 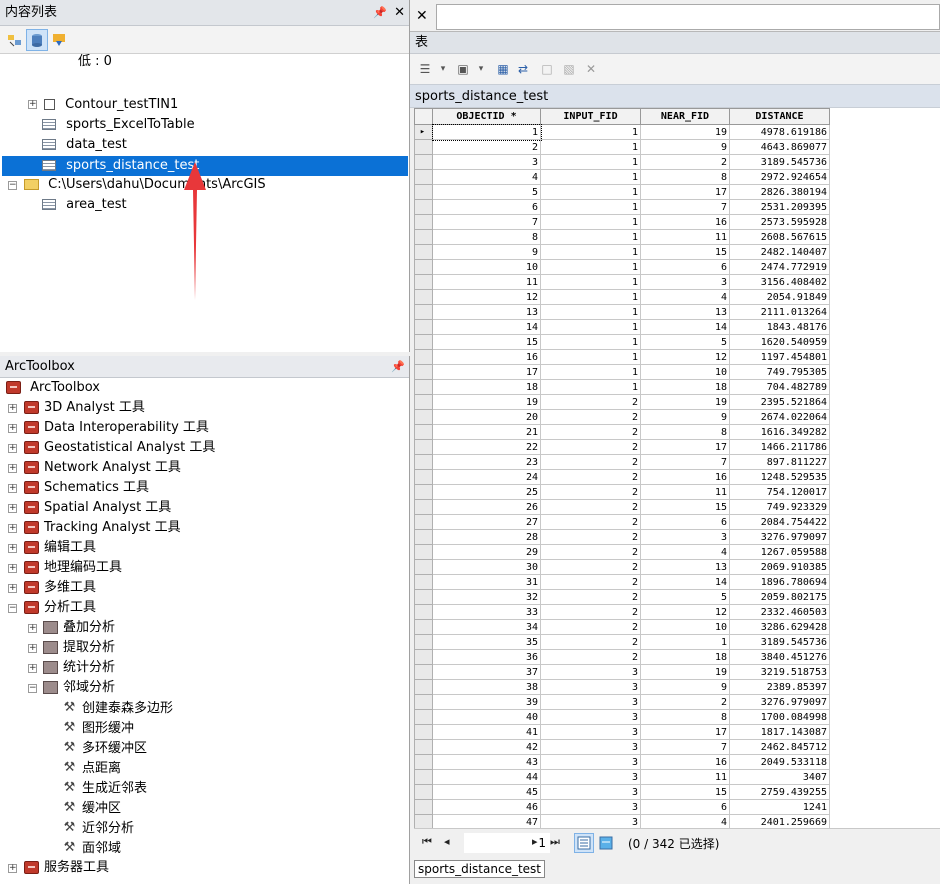 I want to click on toolbox-item: Geostatistical Analyst 工具, so click(x=119, y=448).